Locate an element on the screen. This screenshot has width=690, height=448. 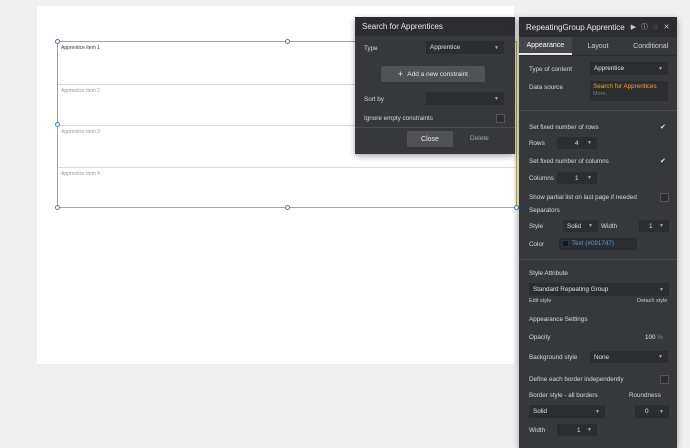
type-dropdown: Apprentice ▼ is located at coordinates (465, 47).